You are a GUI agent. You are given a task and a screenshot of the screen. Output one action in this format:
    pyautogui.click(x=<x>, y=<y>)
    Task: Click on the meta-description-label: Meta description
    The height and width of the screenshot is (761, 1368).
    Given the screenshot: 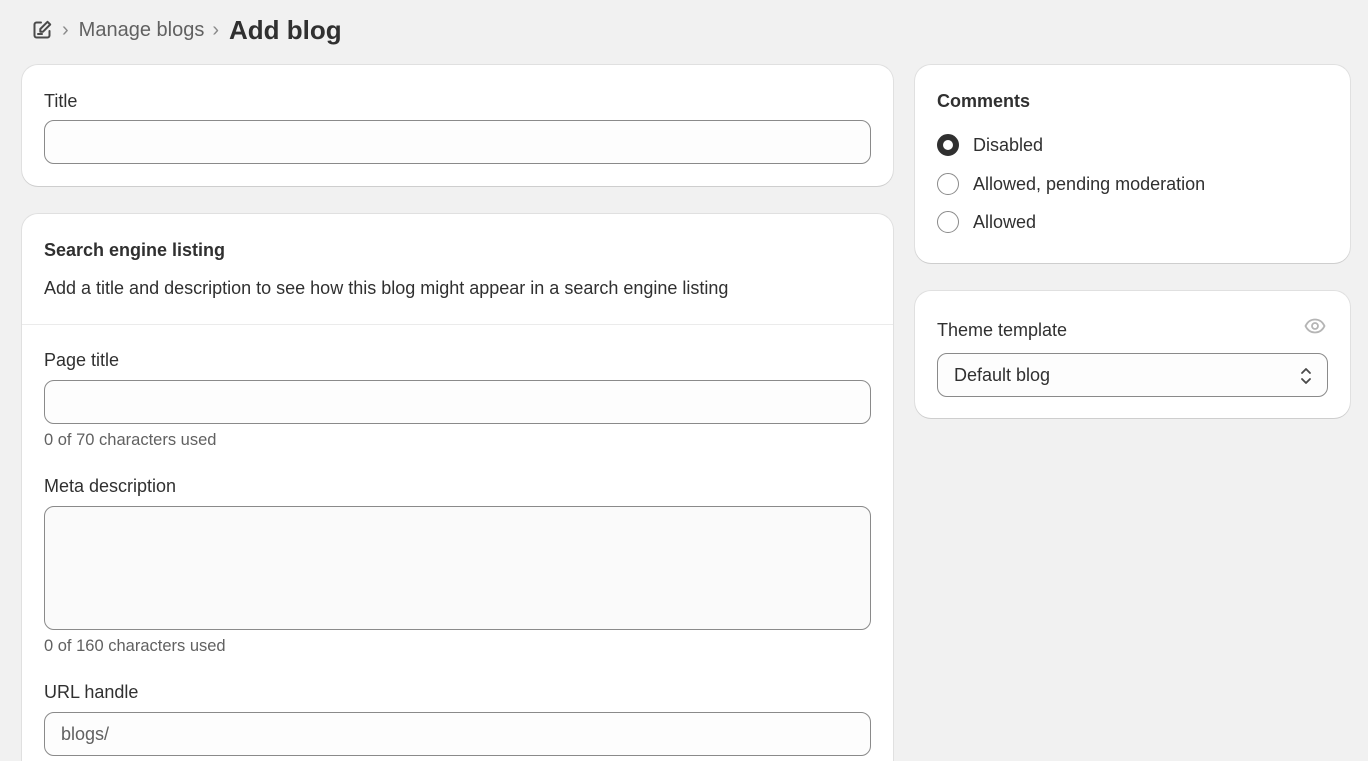 What is the action you would take?
    pyautogui.click(x=110, y=486)
    